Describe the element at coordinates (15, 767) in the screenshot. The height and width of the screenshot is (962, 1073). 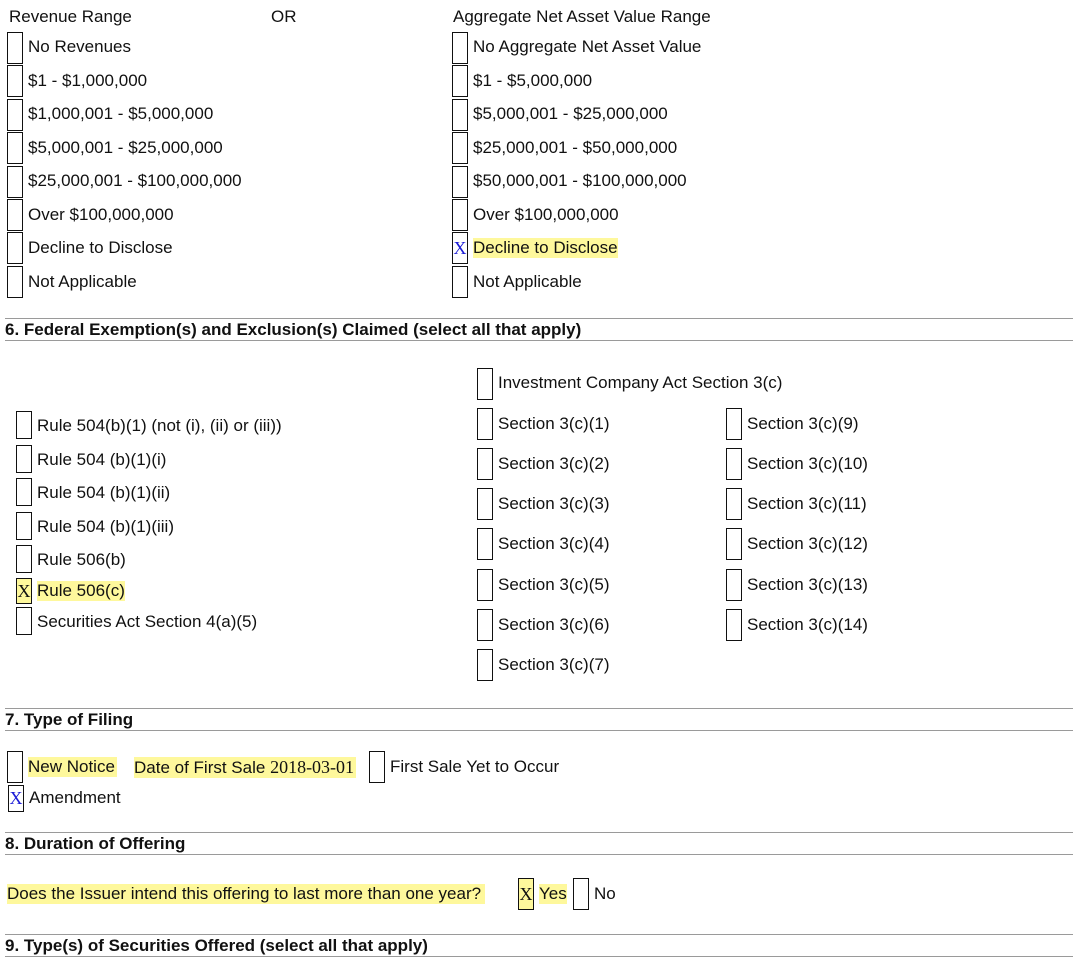
I see `new-notice-checkbox` at that location.